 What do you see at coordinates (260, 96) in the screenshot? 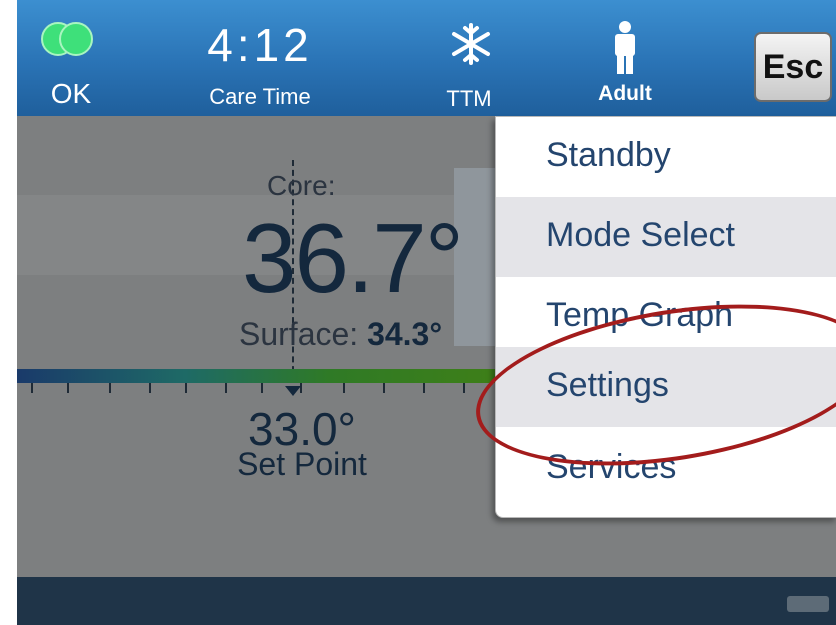
I see `care-time-label: Care Time` at bounding box center [260, 96].